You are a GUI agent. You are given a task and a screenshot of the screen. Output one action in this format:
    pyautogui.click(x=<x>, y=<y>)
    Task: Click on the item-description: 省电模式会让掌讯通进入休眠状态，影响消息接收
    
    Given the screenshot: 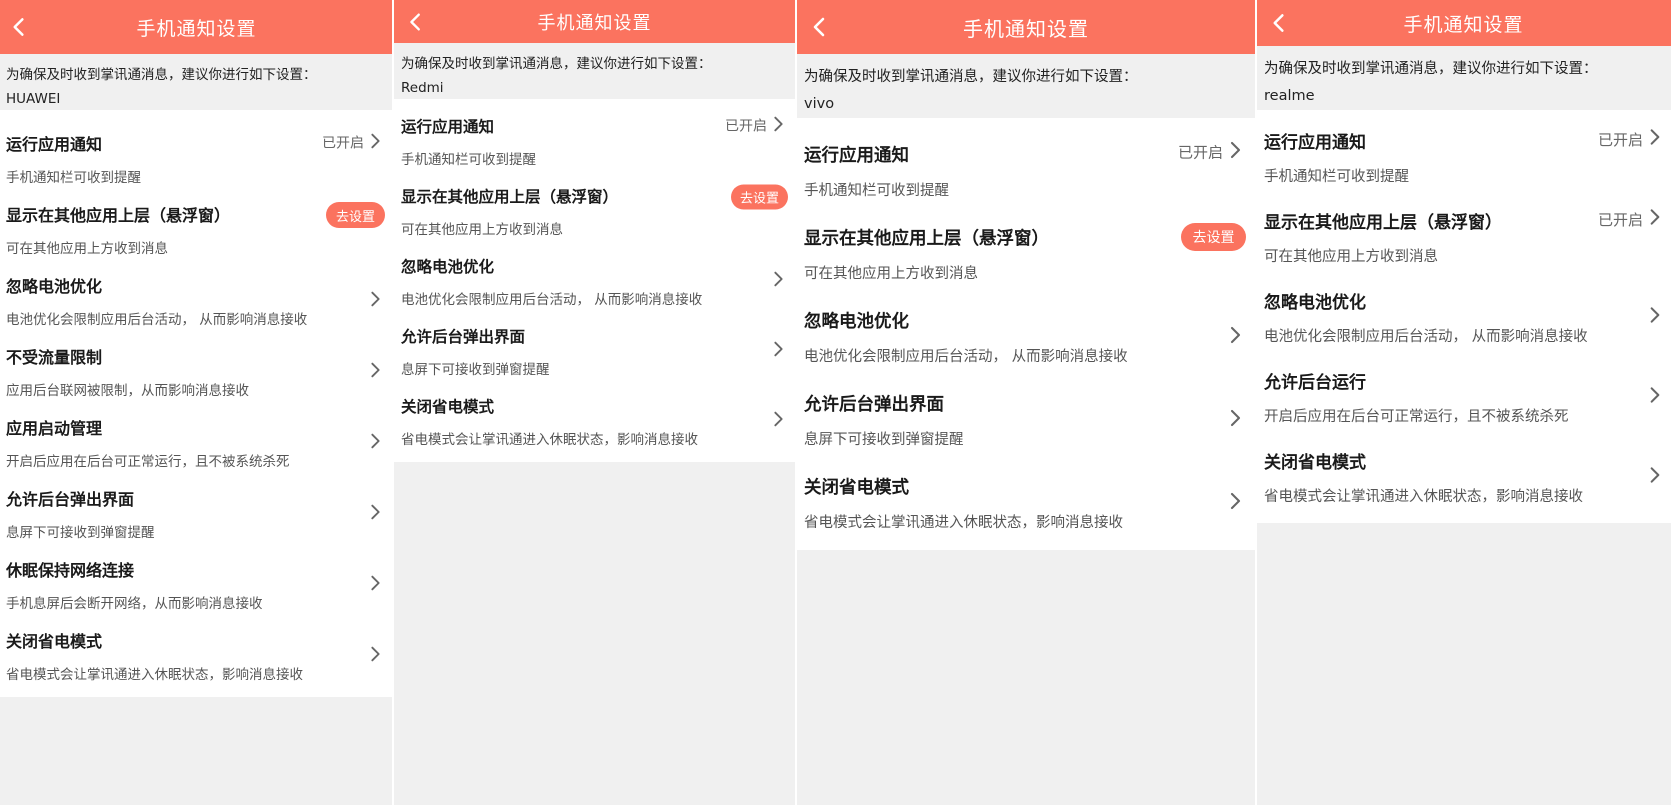 What is the action you would take?
    pyautogui.click(x=549, y=439)
    